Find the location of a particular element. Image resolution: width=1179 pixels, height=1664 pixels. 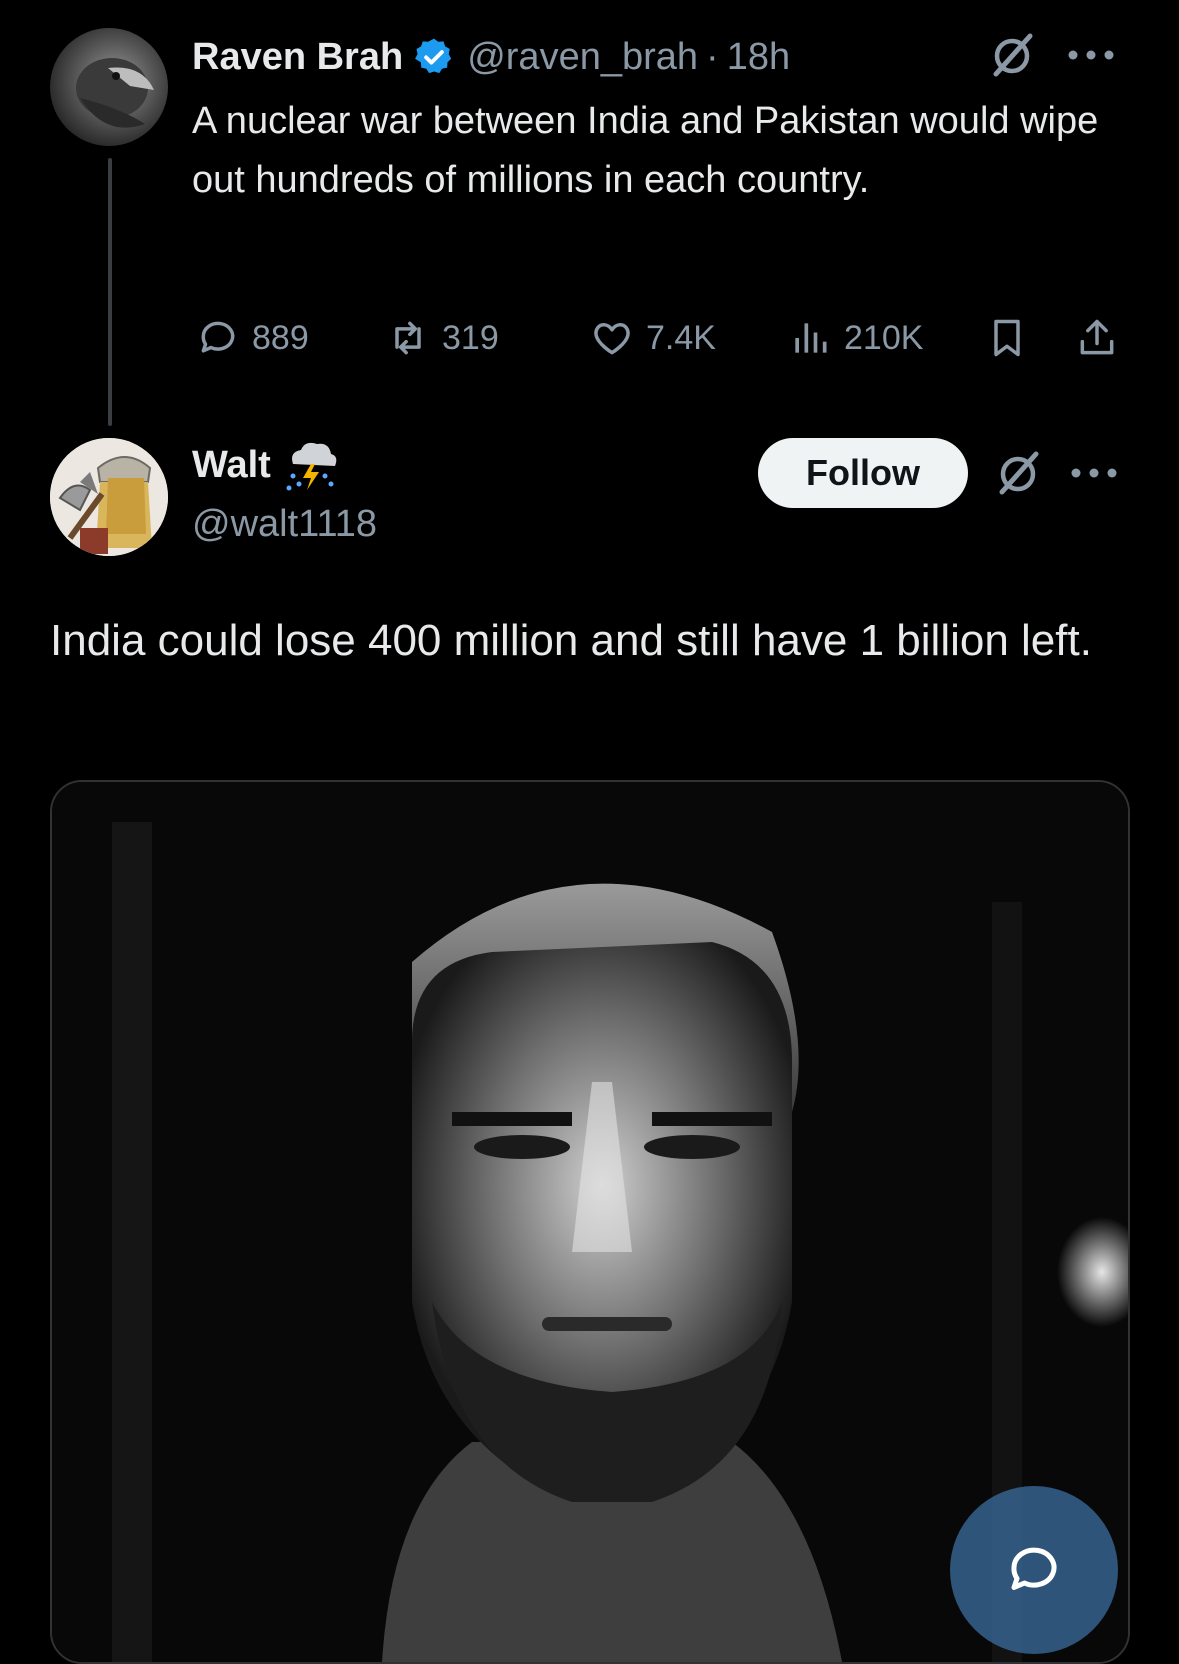

follow-button: Follow is located at coordinates (863, 473).